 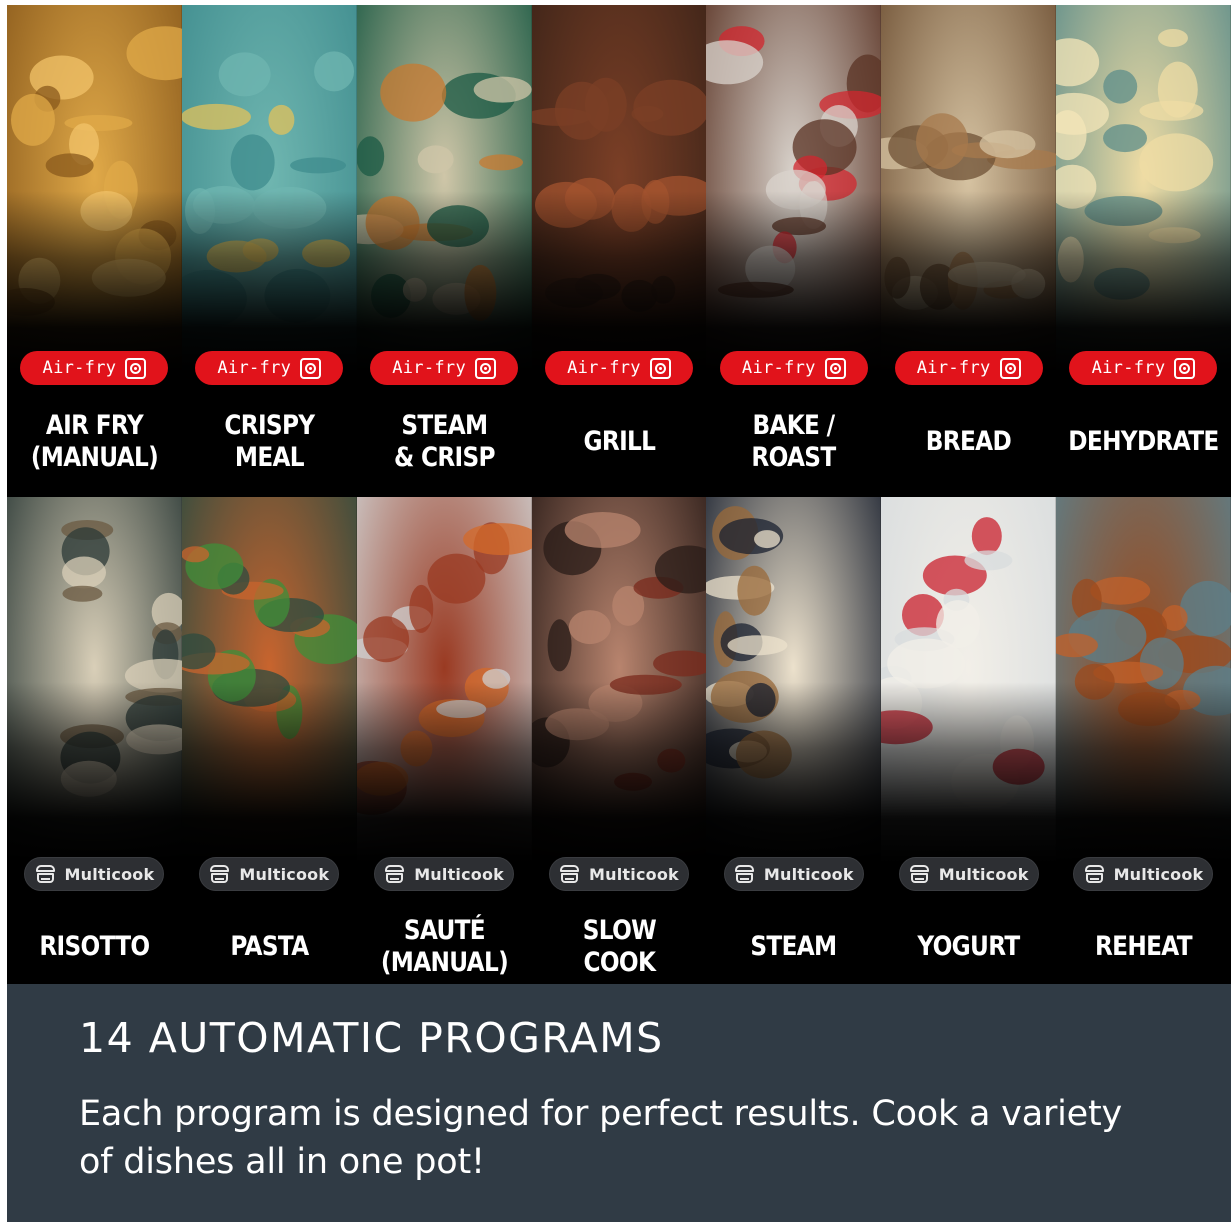 What do you see at coordinates (269, 946) in the screenshot?
I see `program-label: PASTA` at bounding box center [269, 946].